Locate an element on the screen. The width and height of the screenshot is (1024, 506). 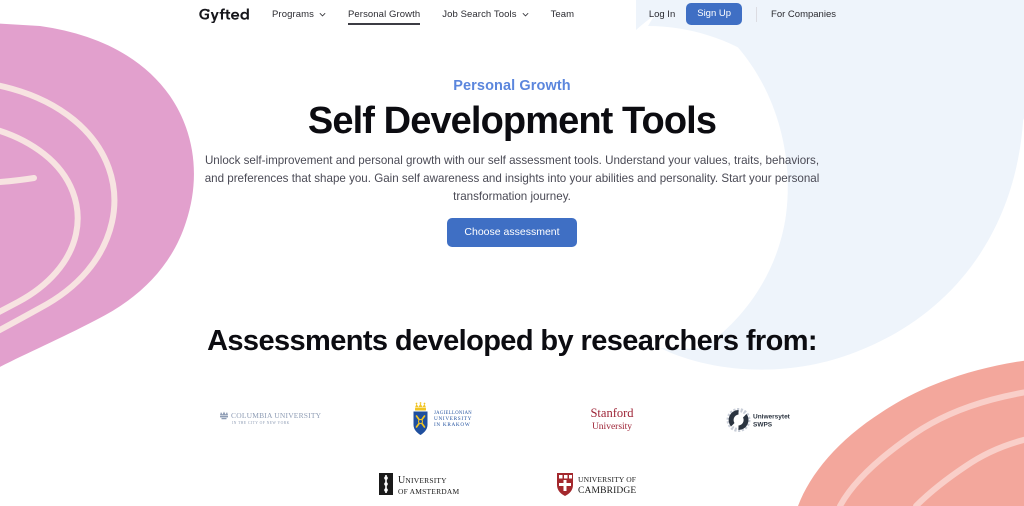
jagiellonian-university-logo-icon: JAGIELLONIAN UNIVERSITY IN KRAKOW is located at coordinates (442, 418).